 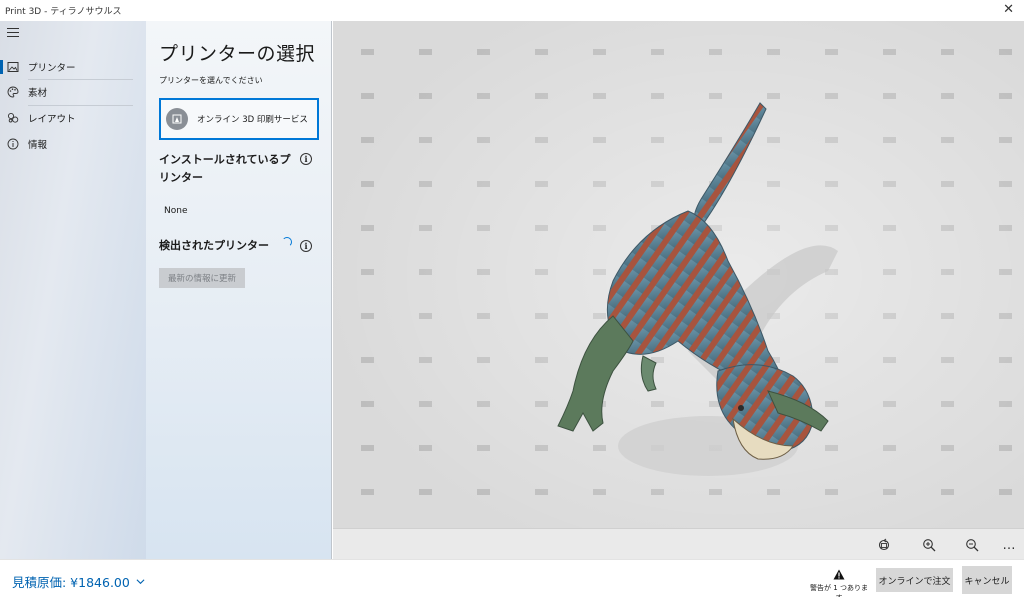 I want to click on close-icon: ✕, so click(x=1008, y=9).